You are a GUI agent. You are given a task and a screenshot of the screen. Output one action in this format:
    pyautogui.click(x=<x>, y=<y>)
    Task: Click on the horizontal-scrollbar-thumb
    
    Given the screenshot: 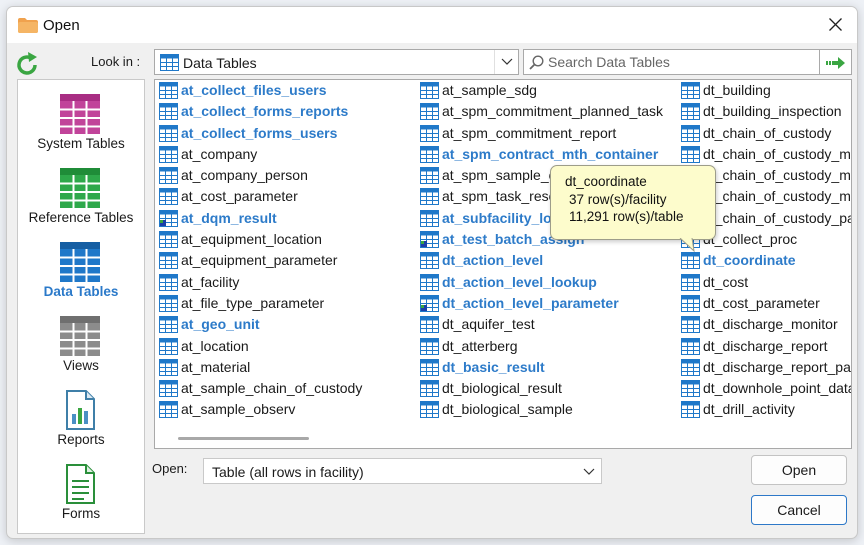 What is the action you would take?
    pyautogui.click(x=243, y=438)
    